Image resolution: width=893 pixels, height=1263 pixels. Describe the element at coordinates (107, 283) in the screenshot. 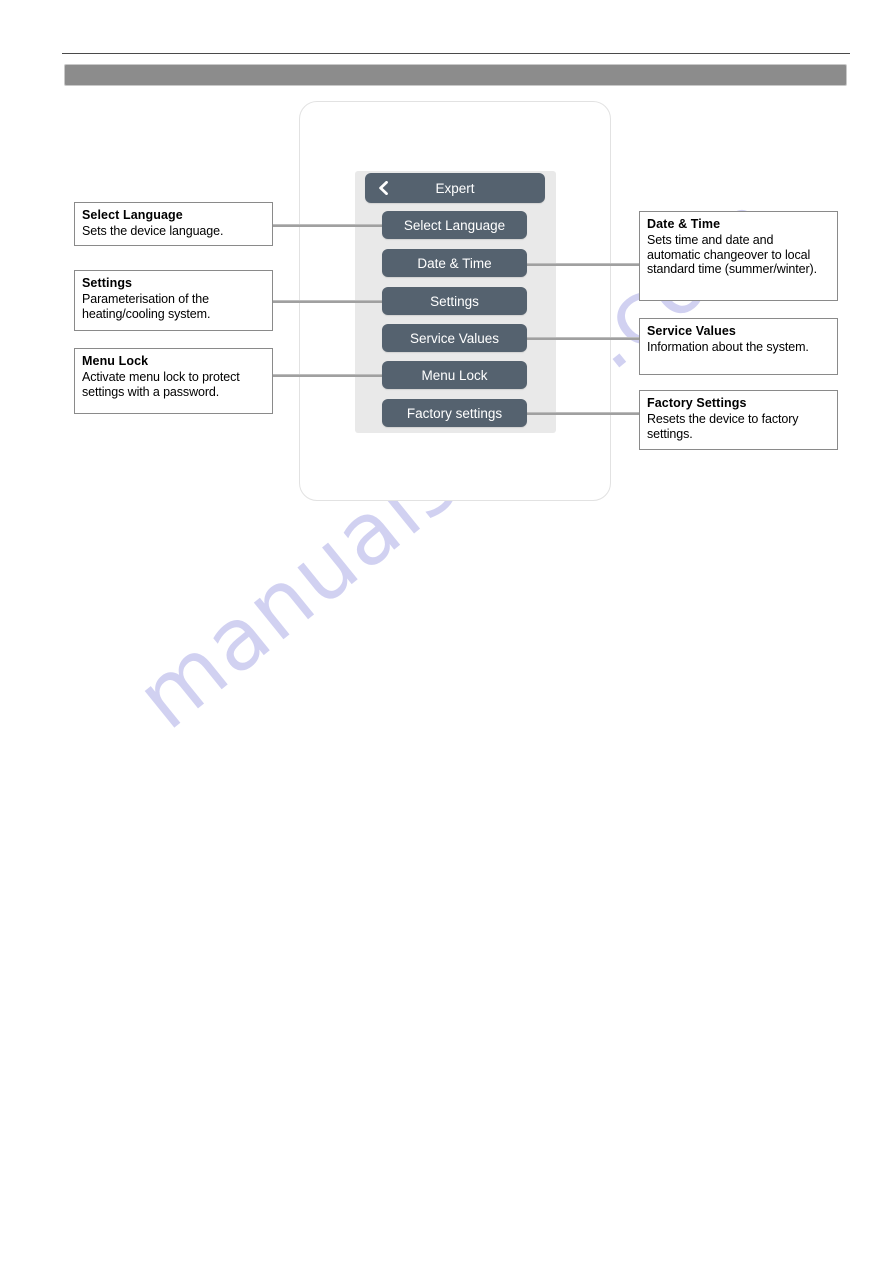

I see `callout-title: Settings` at that location.